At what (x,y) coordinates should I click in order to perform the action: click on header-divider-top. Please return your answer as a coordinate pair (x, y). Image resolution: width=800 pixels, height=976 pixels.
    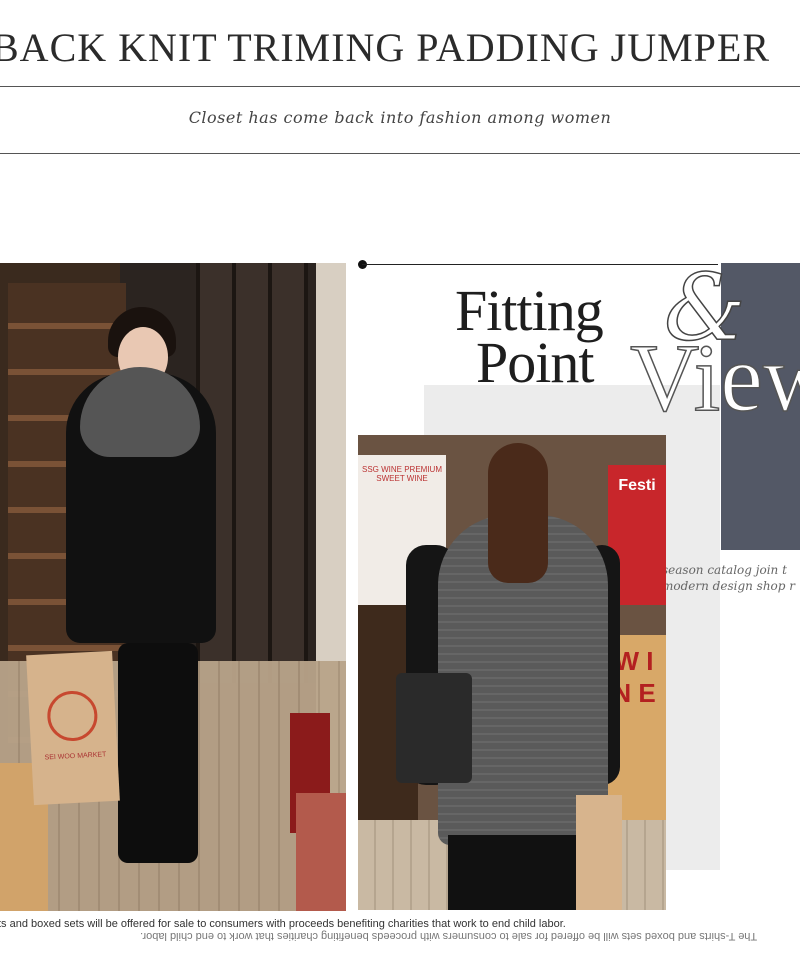
    Looking at the image, I should click on (400, 86).